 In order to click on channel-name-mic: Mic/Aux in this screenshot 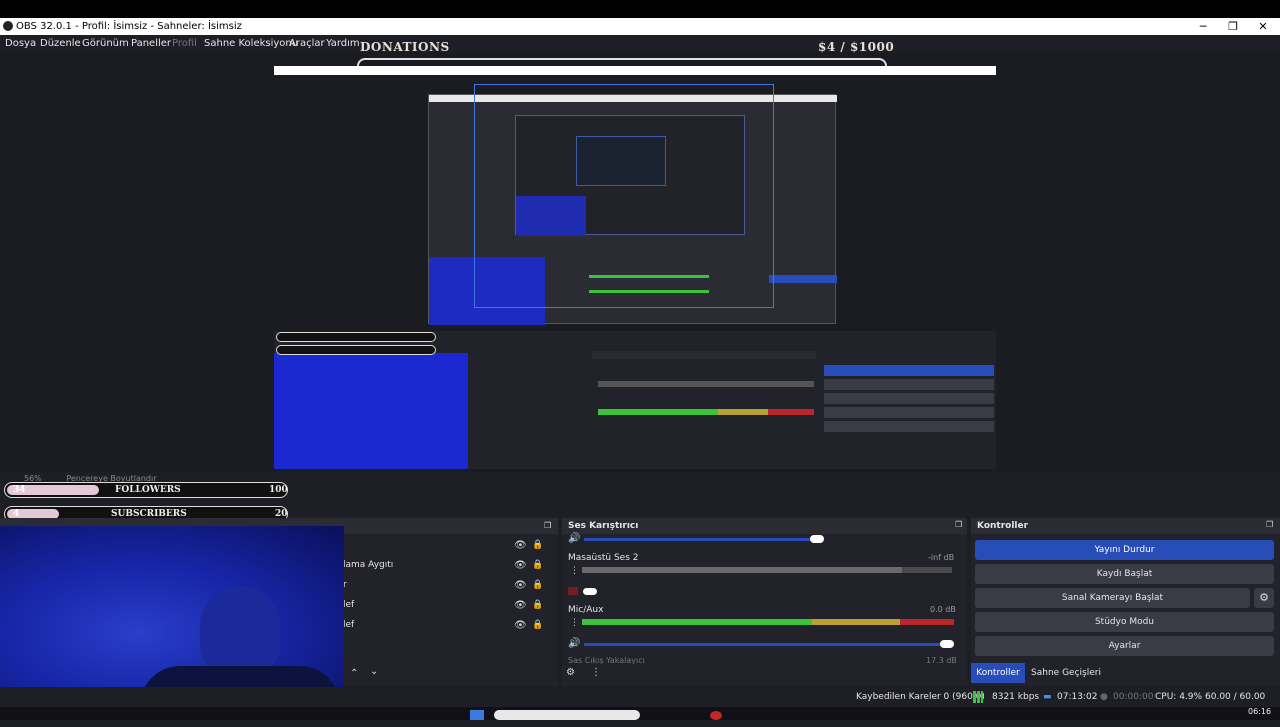, I will do `click(586, 610)`.